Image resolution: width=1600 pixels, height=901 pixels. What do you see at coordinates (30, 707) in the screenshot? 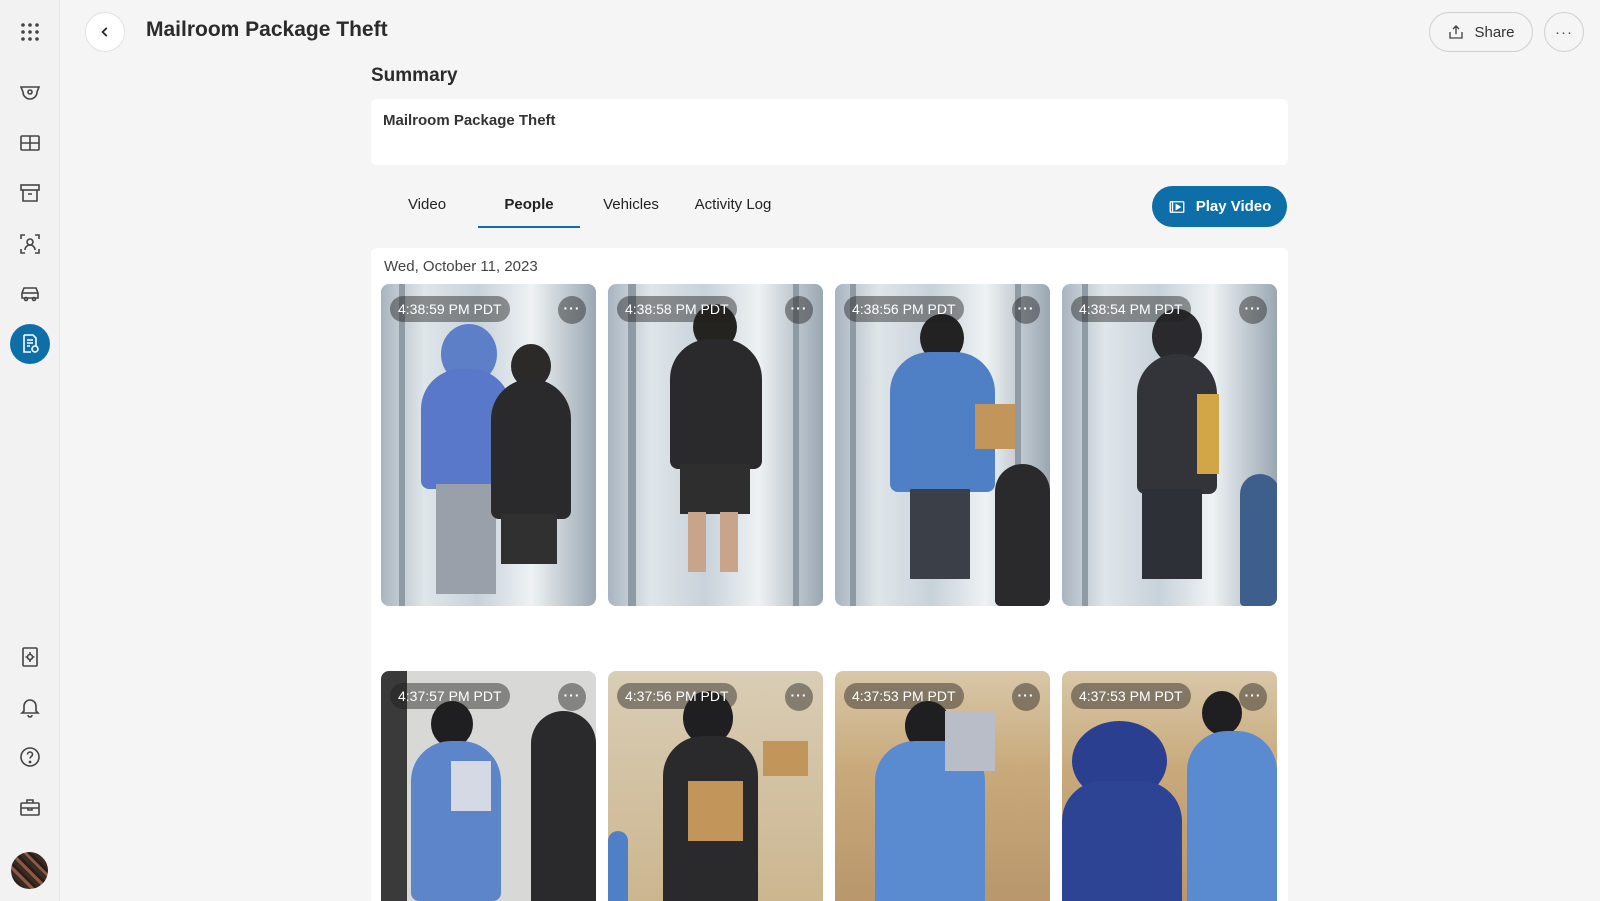
I see `bell-icon` at bounding box center [30, 707].